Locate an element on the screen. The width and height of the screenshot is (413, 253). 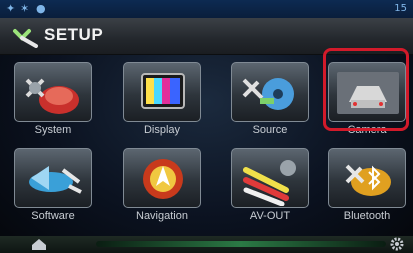
display-tile-face is located at coordinates (162, 92).